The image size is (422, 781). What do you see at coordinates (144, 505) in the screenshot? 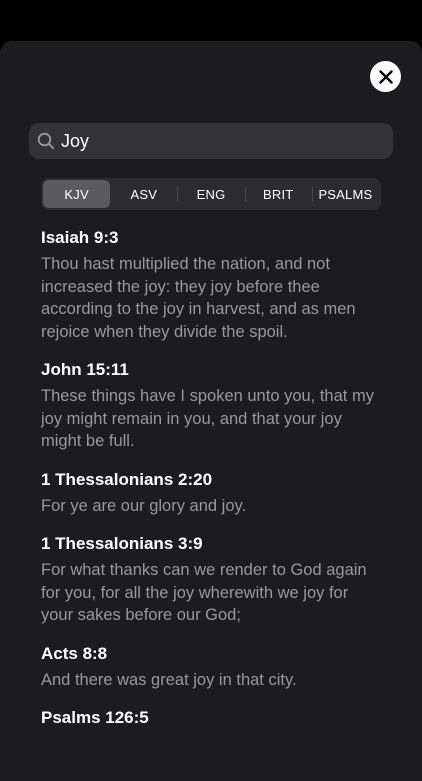
I see `verse-text: For ye are our glory and joy.` at bounding box center [144, 505].